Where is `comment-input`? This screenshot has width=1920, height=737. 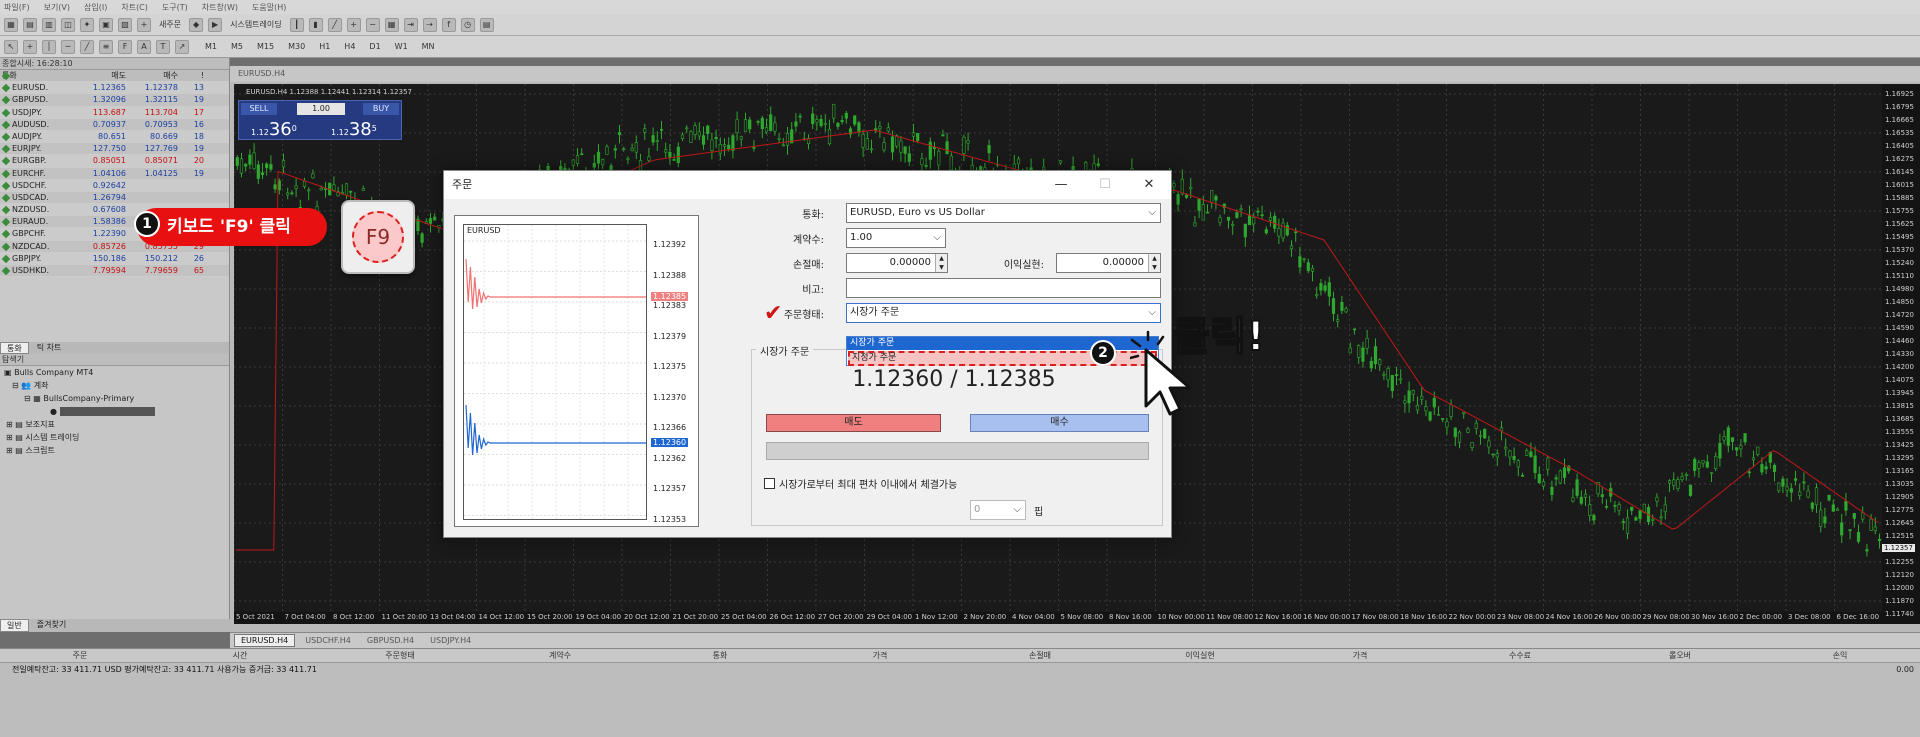 comment-input is located at coordinates (1003, 288).